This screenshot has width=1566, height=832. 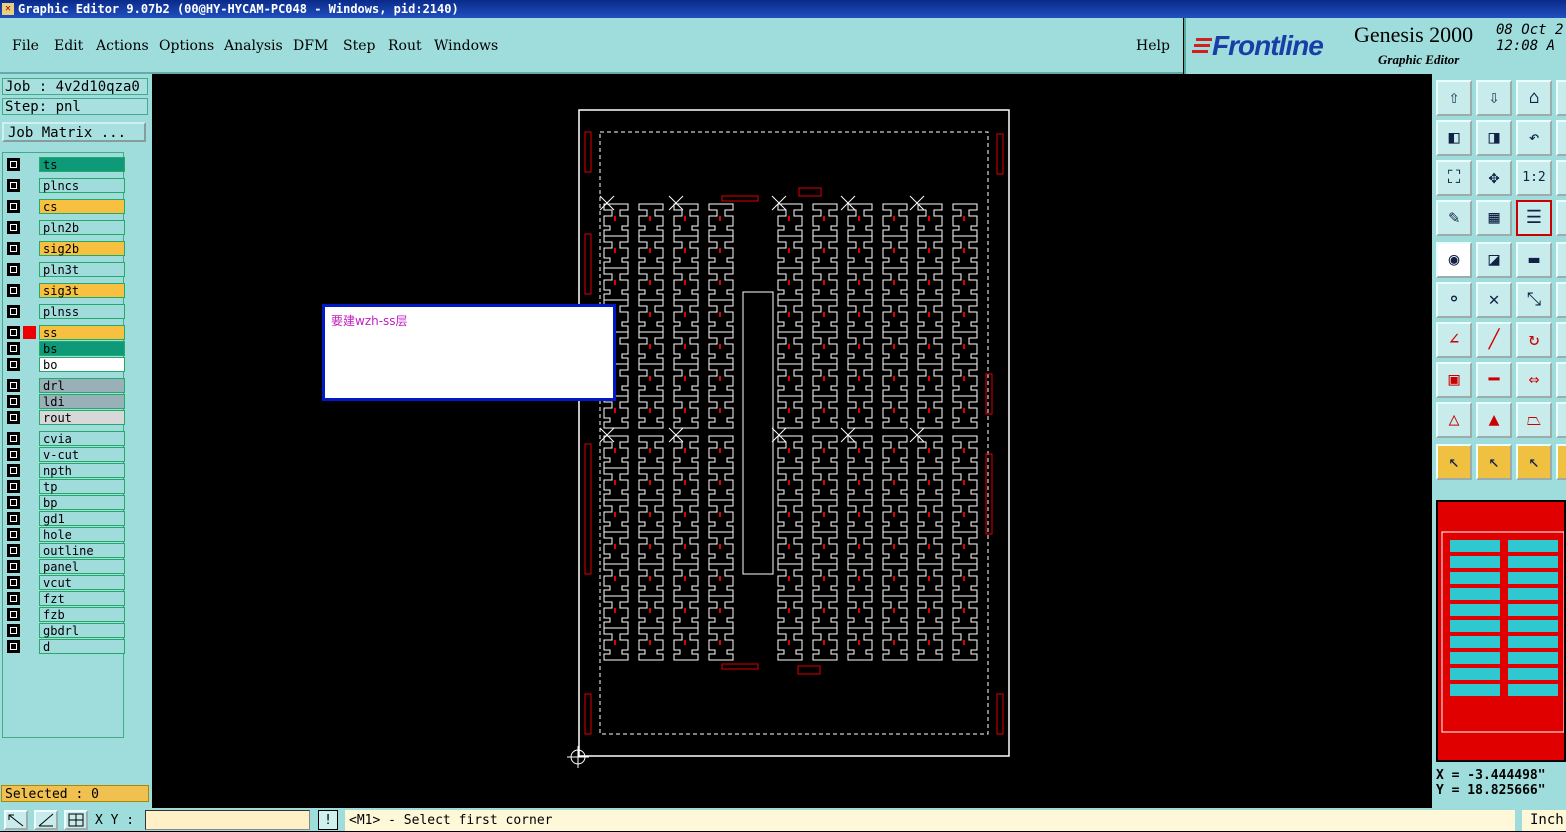 What do you see at coordinates (76, 820) in the screenshot?
I see `grid-mode-icon` at bounding box center [76, 820].